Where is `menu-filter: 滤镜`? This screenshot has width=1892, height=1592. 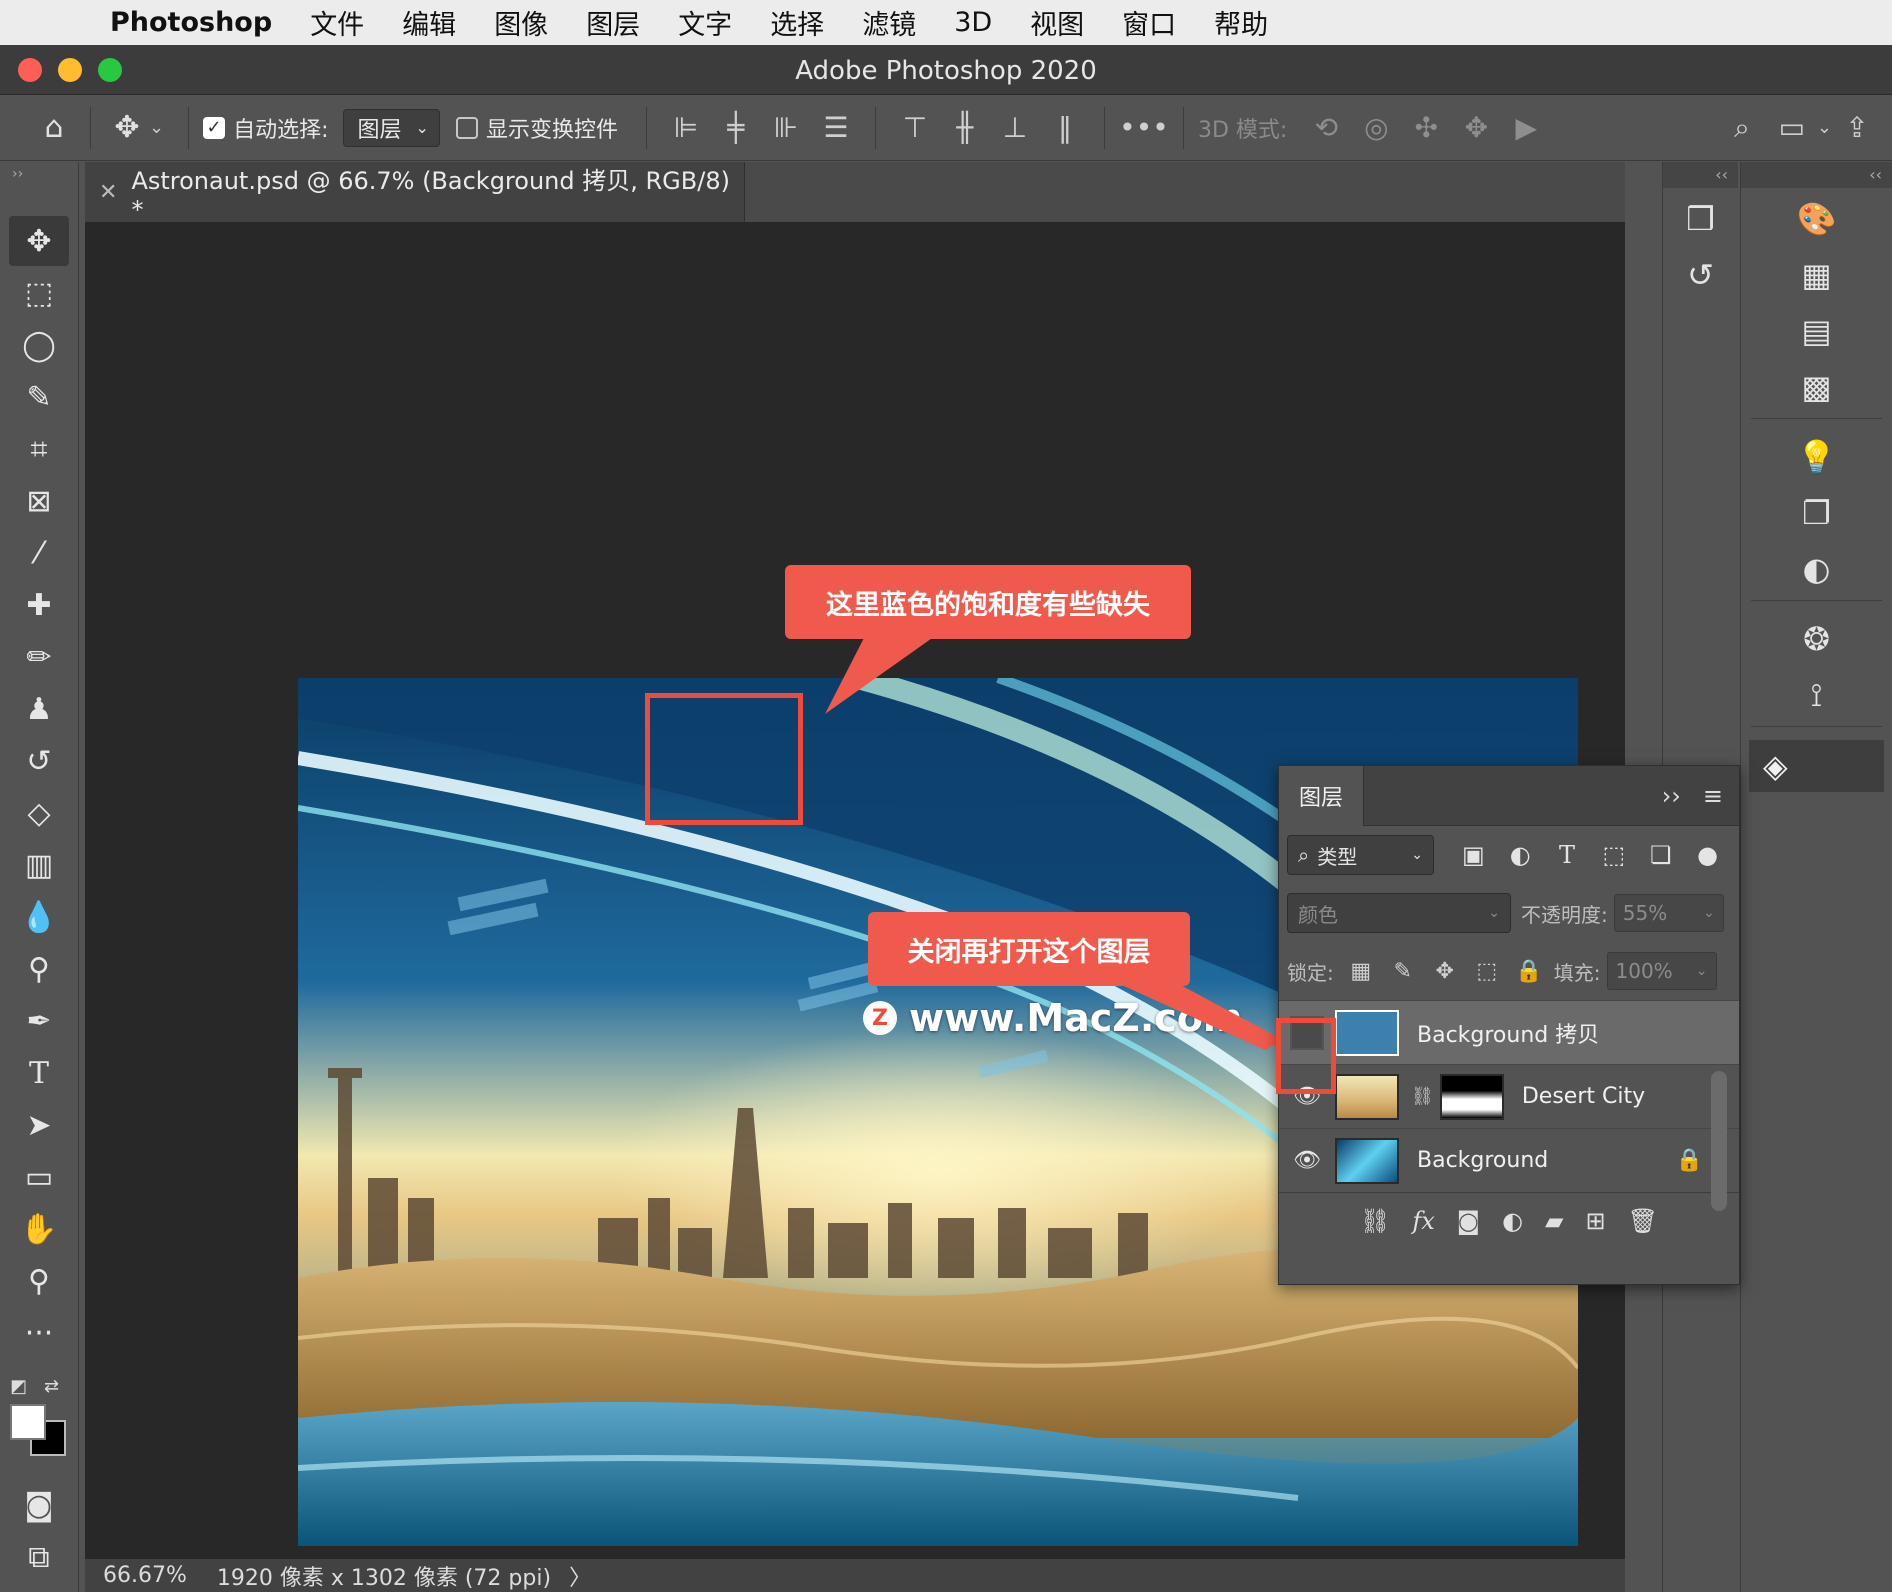
menu-filter: 滤镜 is located at coordinates (889, 22).